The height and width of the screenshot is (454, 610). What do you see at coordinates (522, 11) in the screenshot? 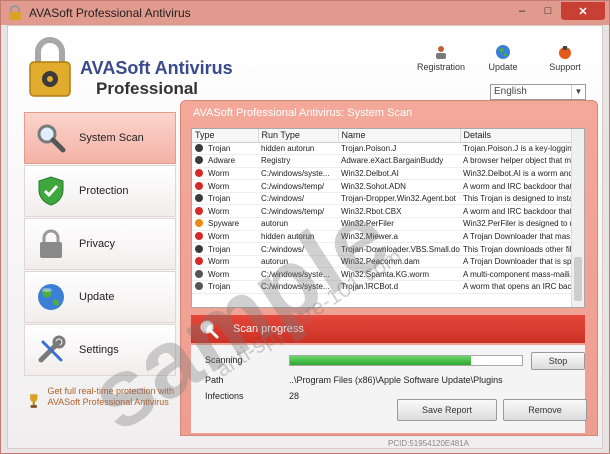
I see `minimize-button: –` at bounding box center [522, 11].